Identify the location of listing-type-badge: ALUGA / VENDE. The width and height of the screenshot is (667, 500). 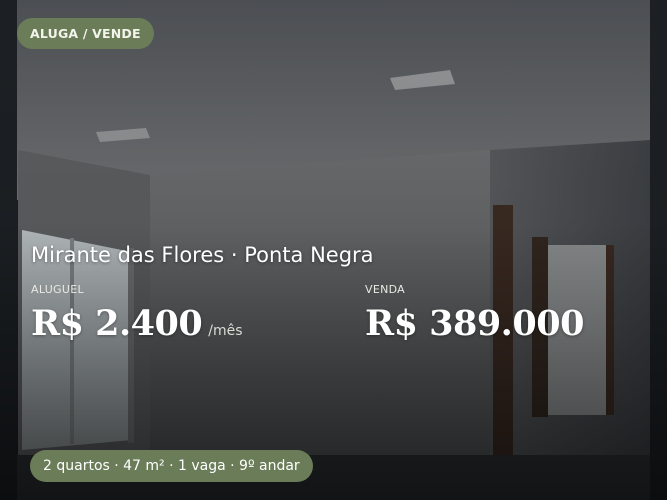
(85, 33).